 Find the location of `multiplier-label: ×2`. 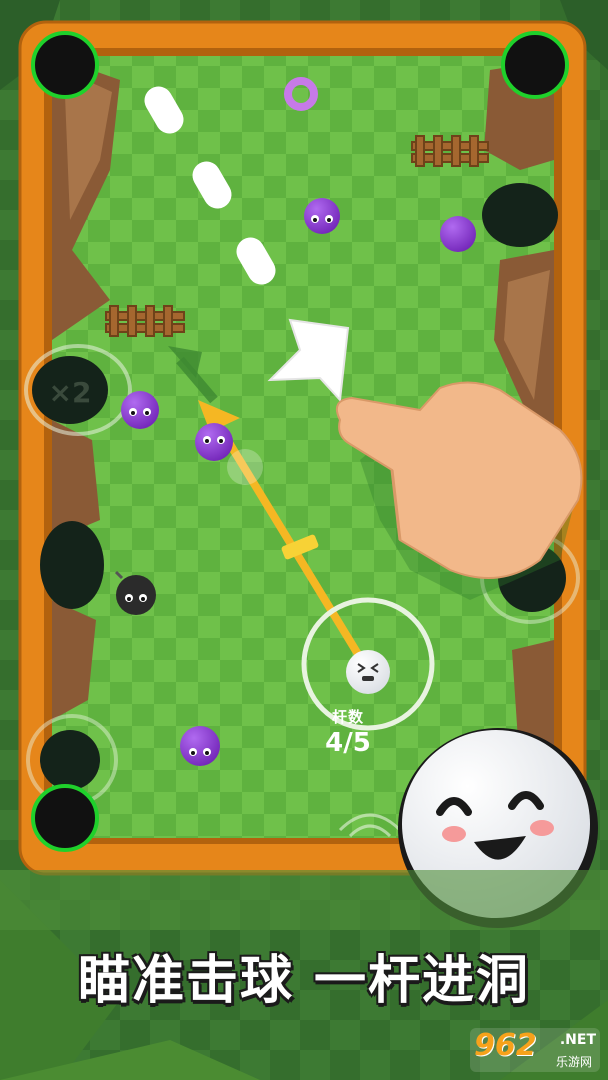

multiplier-label: ×2 is located at coordinates (70, 392).